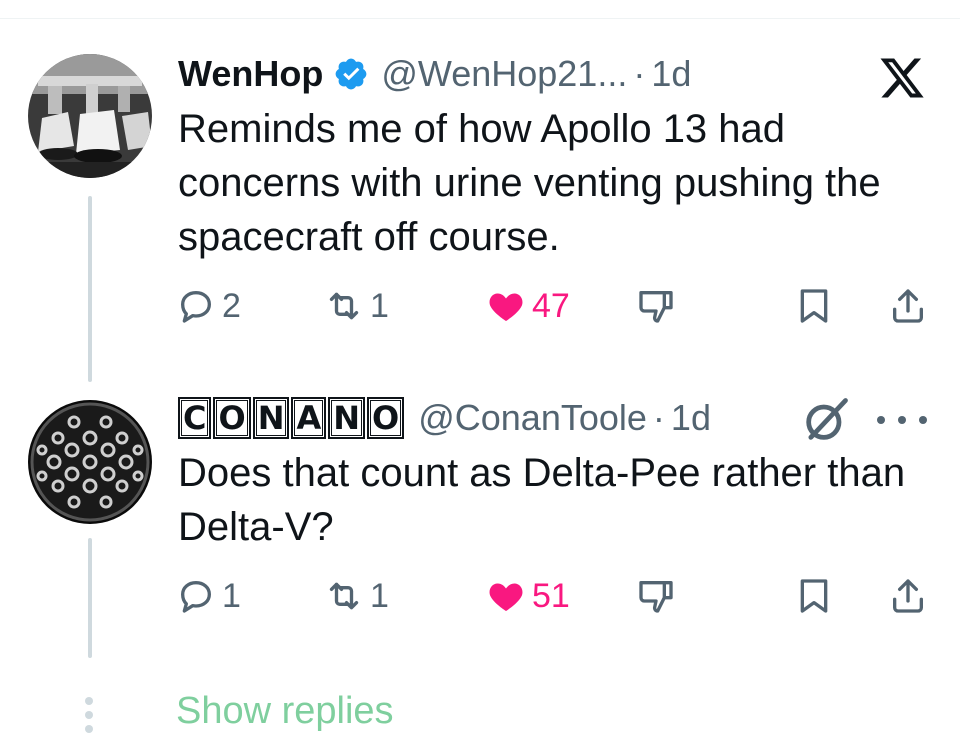  What do you see at coordinates (309, 418) in the screenshot?
I see `name-letter: A` at bounding box center [309, 418].